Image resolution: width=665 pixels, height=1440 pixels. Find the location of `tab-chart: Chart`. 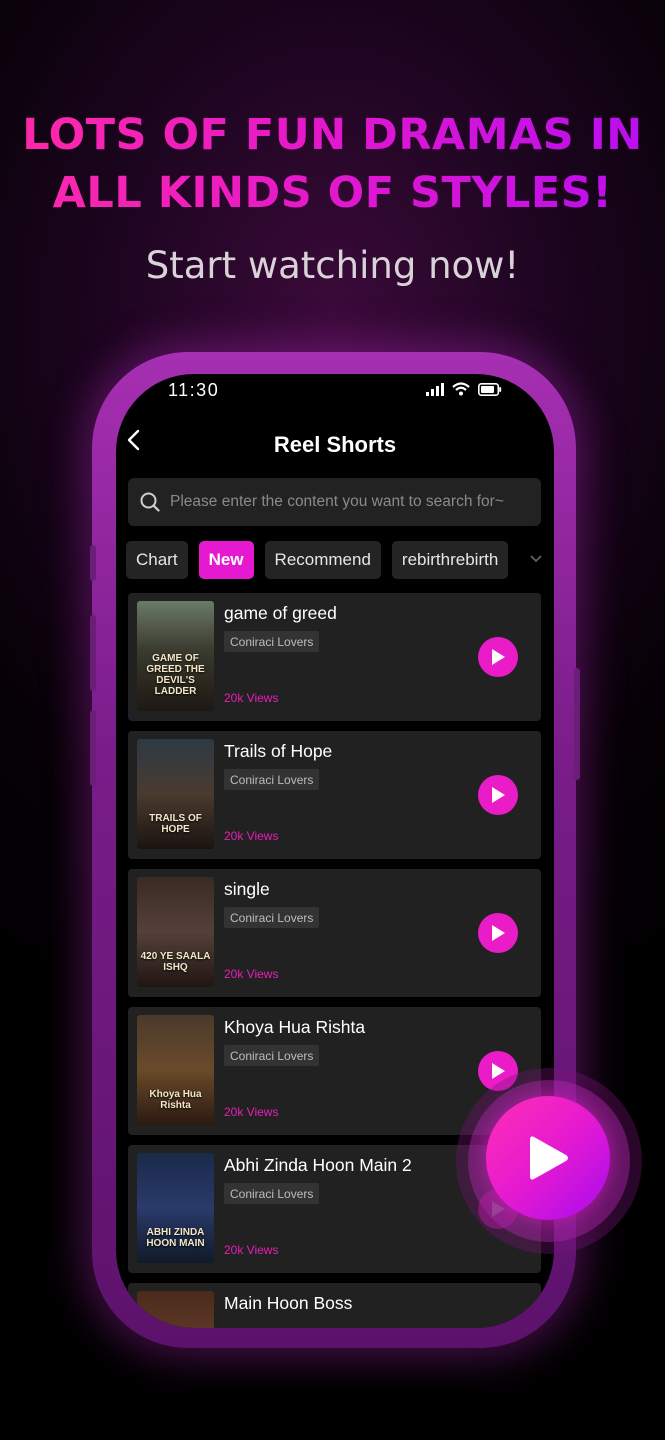

tab-chart: Chart is located at coordinates (157, 560).